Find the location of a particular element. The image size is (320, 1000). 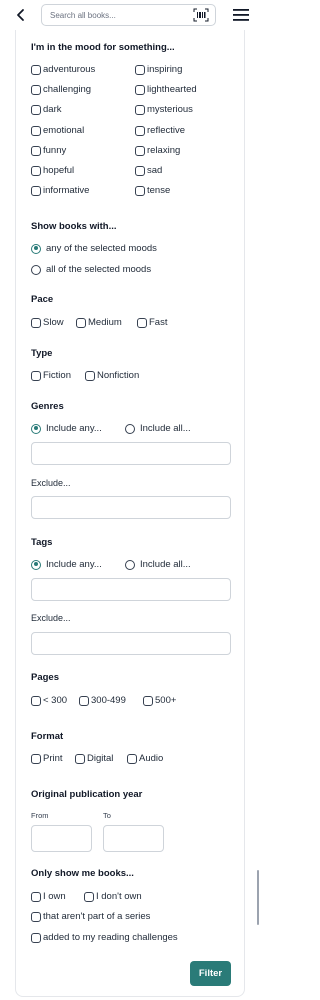

publication-year-heading: Original publication year is located at coordinates (87, 794).